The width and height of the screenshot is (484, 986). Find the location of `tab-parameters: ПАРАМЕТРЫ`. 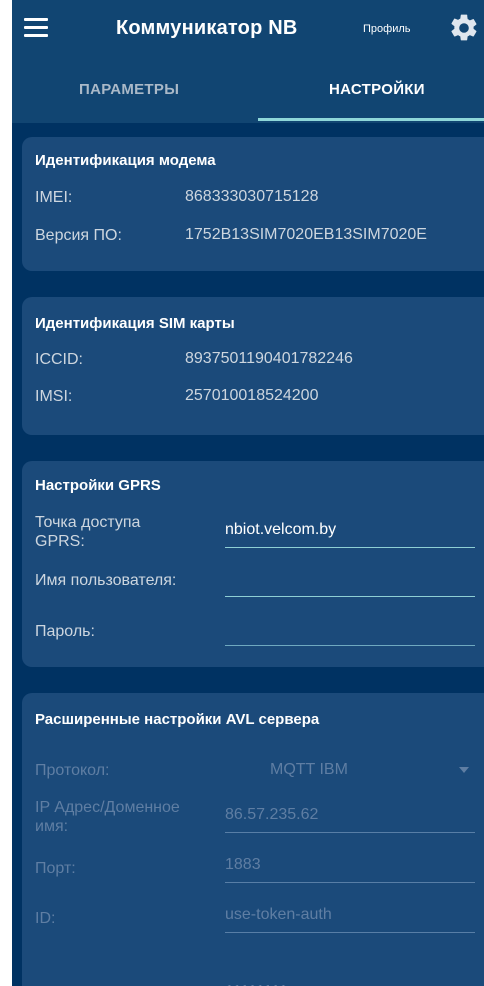

tab-parameters: ПАРАМЕТРЫ is located at coordinates (129, 89).